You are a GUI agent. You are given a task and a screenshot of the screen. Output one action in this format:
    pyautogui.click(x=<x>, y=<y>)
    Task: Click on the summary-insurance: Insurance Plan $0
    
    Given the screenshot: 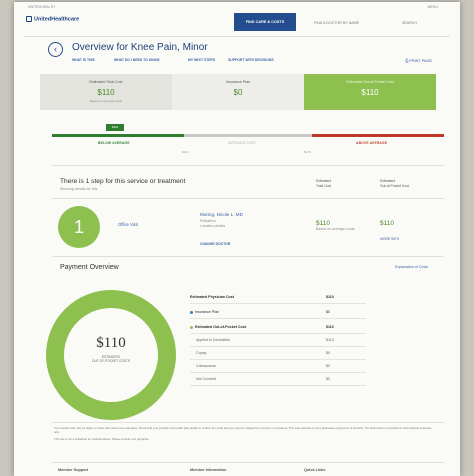 What is the action you would take?
    pyautogui.click(x=238, y=92)
    